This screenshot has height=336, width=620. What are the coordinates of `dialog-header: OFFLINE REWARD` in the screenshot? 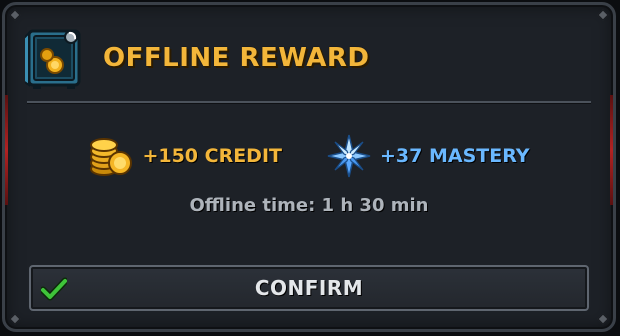 It's located at (197, 58).